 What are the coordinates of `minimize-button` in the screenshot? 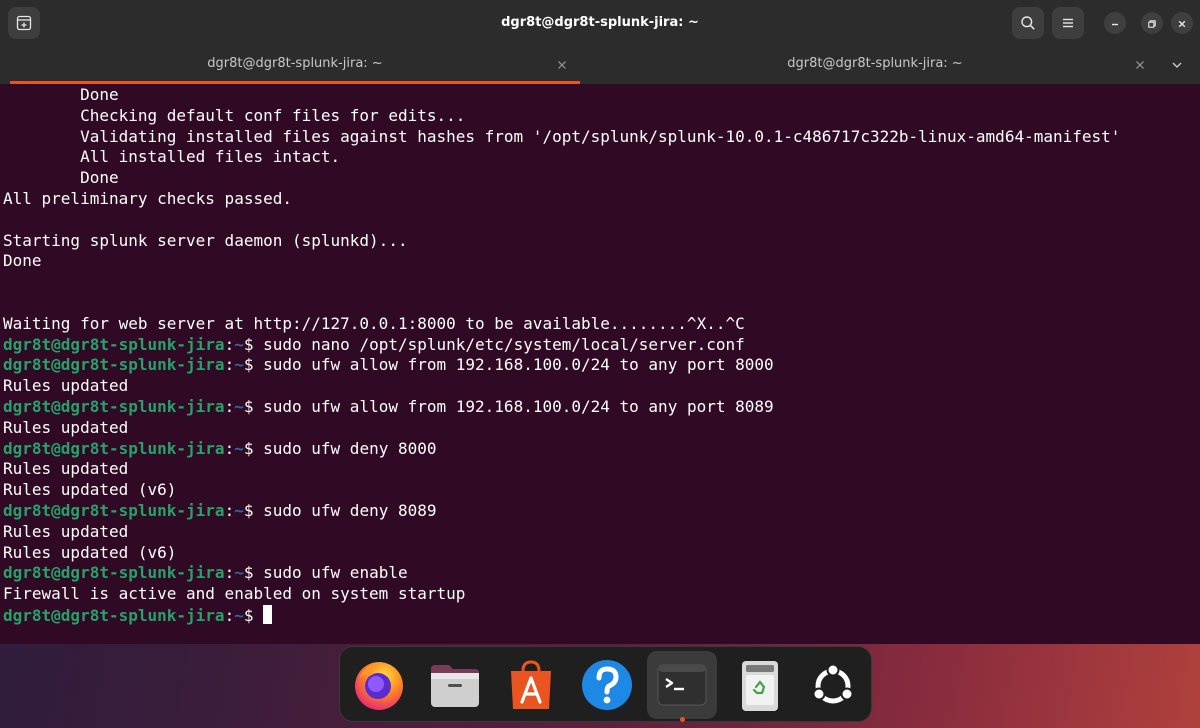 It's located at (1115, 23).